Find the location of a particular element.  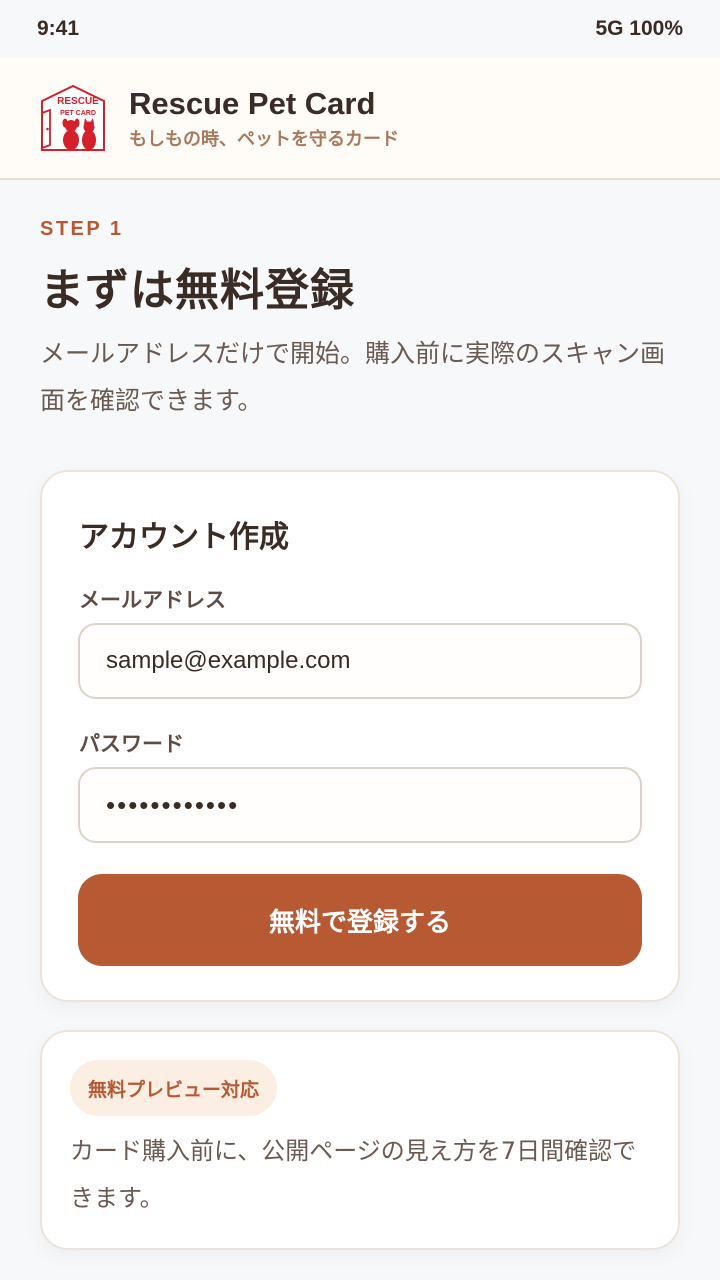

password-label: パスワード is located at coordinates (131, 744).